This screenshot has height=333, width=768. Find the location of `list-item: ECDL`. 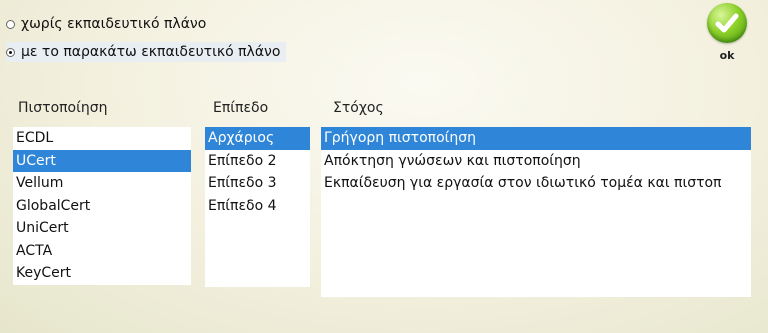

list-item: ECDL is located at coordinates (102, 138).